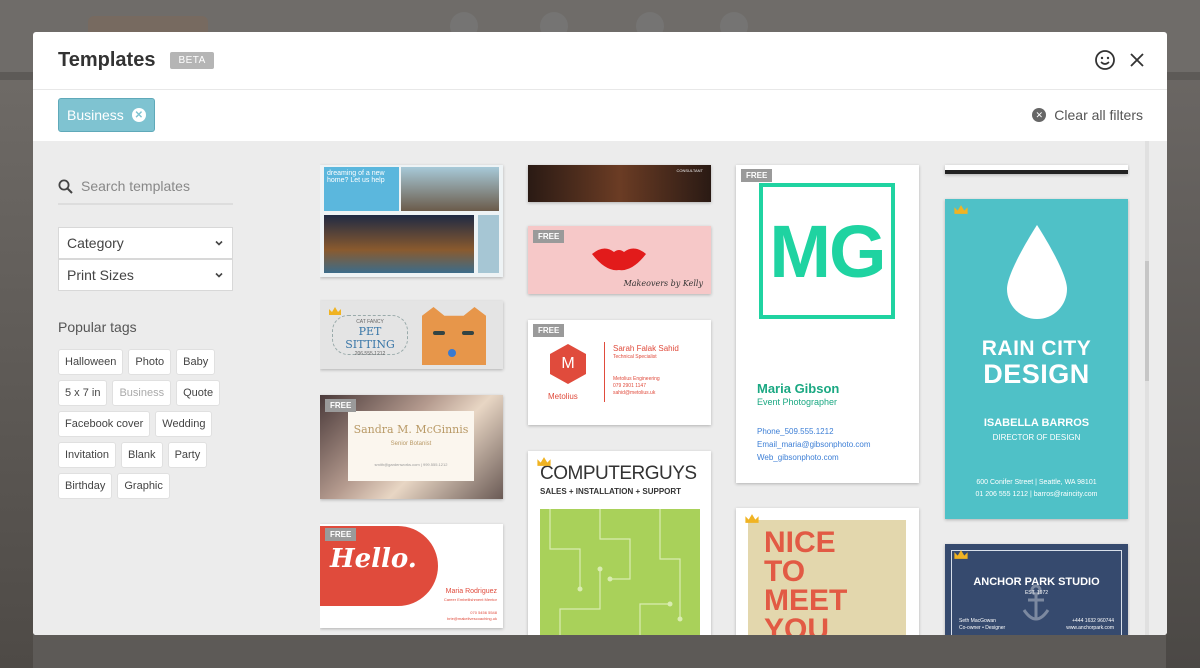 This screenshot has width=1200, height=668. Describe the element at coordinates (107, 60) in the screenshot. I see `modal-title: Templates` at that location.